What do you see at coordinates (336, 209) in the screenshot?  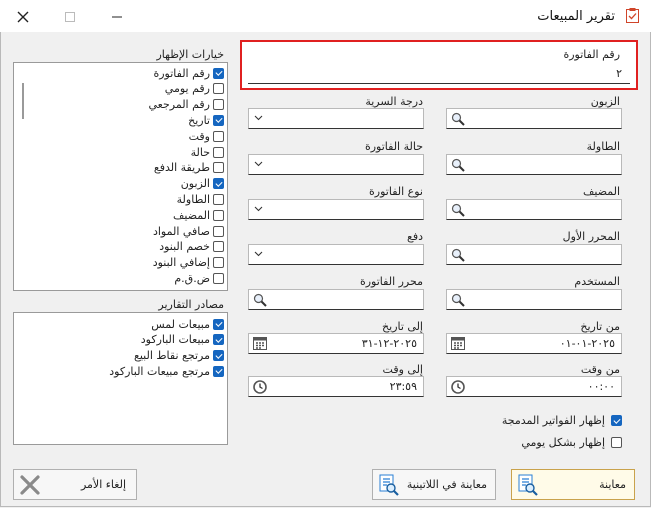 I see `invoice-type-select` at bounding box center [336, 209].